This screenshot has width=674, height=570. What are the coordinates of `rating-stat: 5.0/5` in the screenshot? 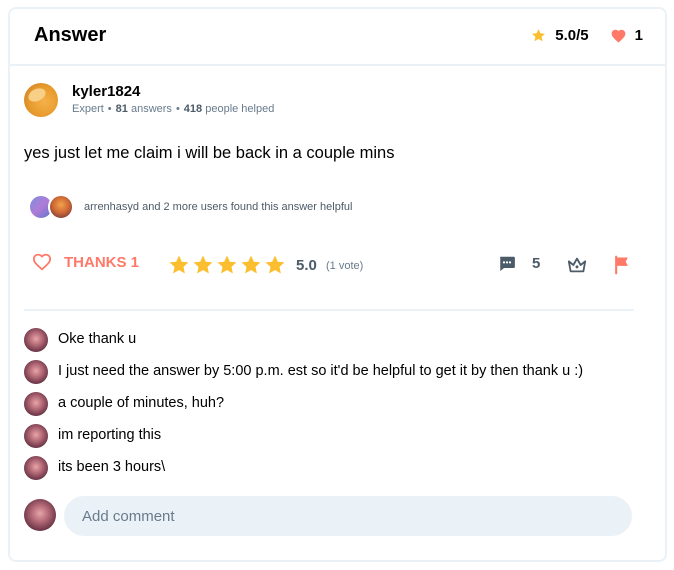 It's located at (560, 35).